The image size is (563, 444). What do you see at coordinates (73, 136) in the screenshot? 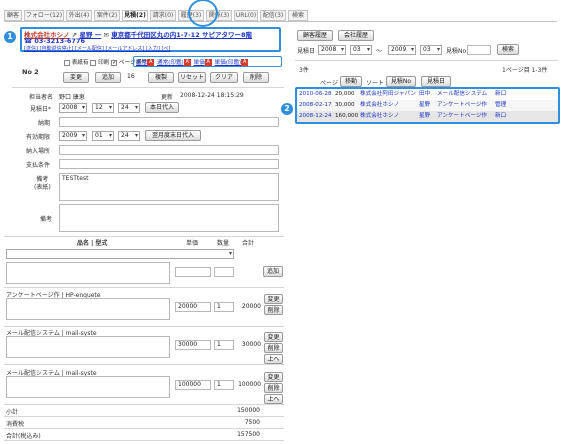
I see `validity-year-select: 2009` at bounding box center [73, 136].